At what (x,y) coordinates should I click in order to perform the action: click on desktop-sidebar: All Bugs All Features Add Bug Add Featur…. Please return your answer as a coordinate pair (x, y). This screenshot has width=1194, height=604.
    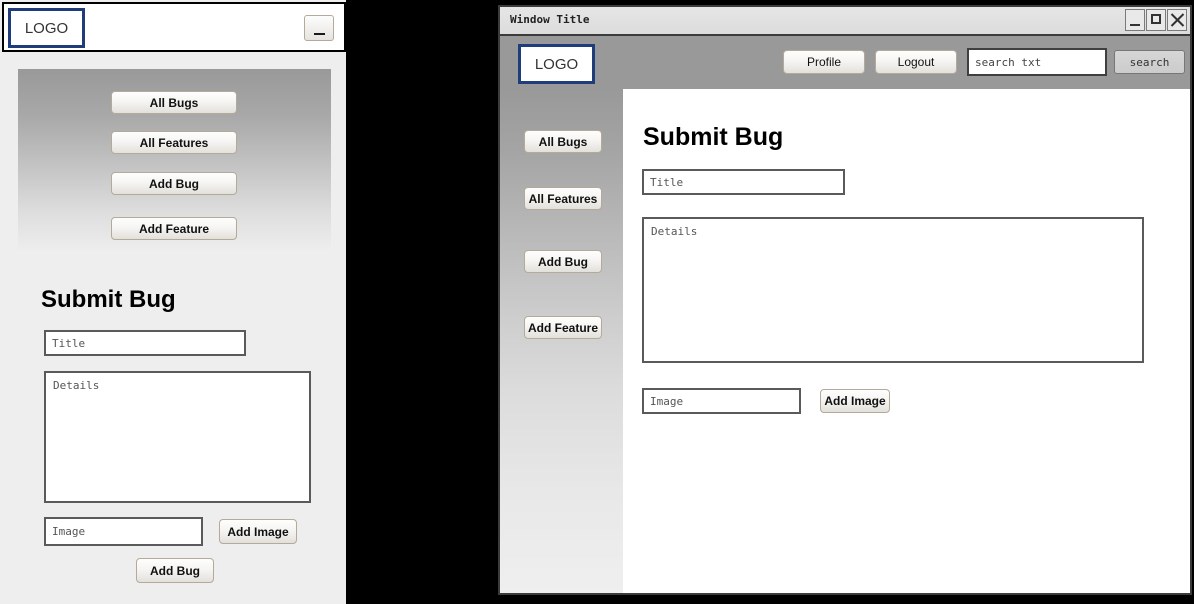
    Looking at the image, I should click on (561, 341).